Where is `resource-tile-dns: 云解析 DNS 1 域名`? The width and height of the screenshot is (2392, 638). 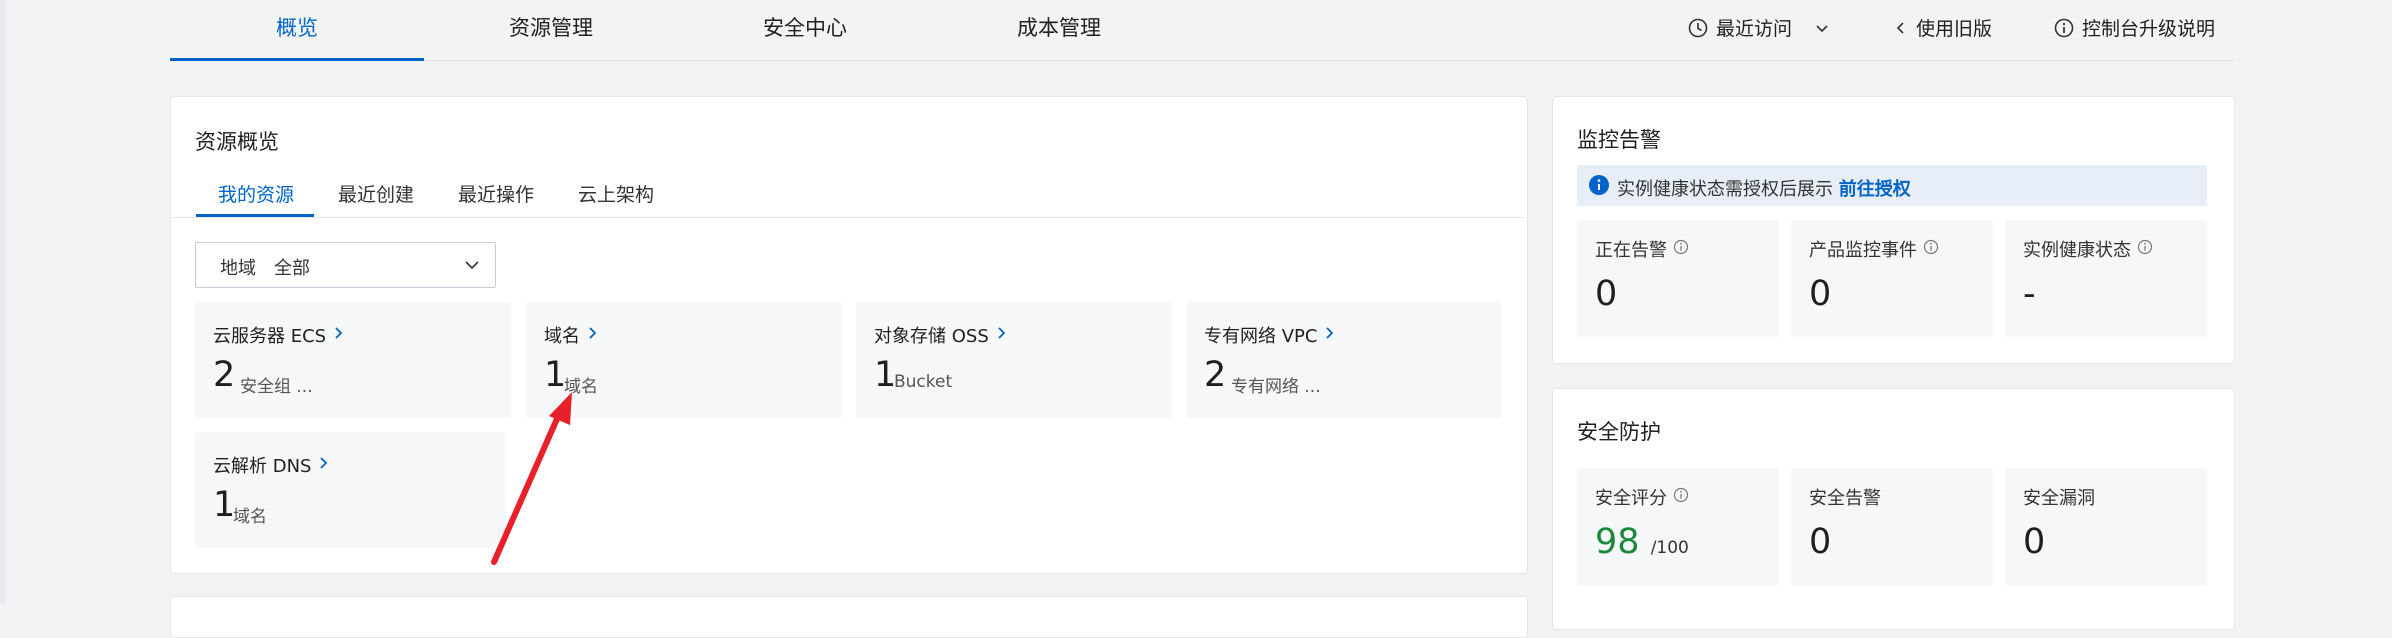 resource-tile-dns: 云解析 DNS 1 域名 is located at coordinates (350, 490).